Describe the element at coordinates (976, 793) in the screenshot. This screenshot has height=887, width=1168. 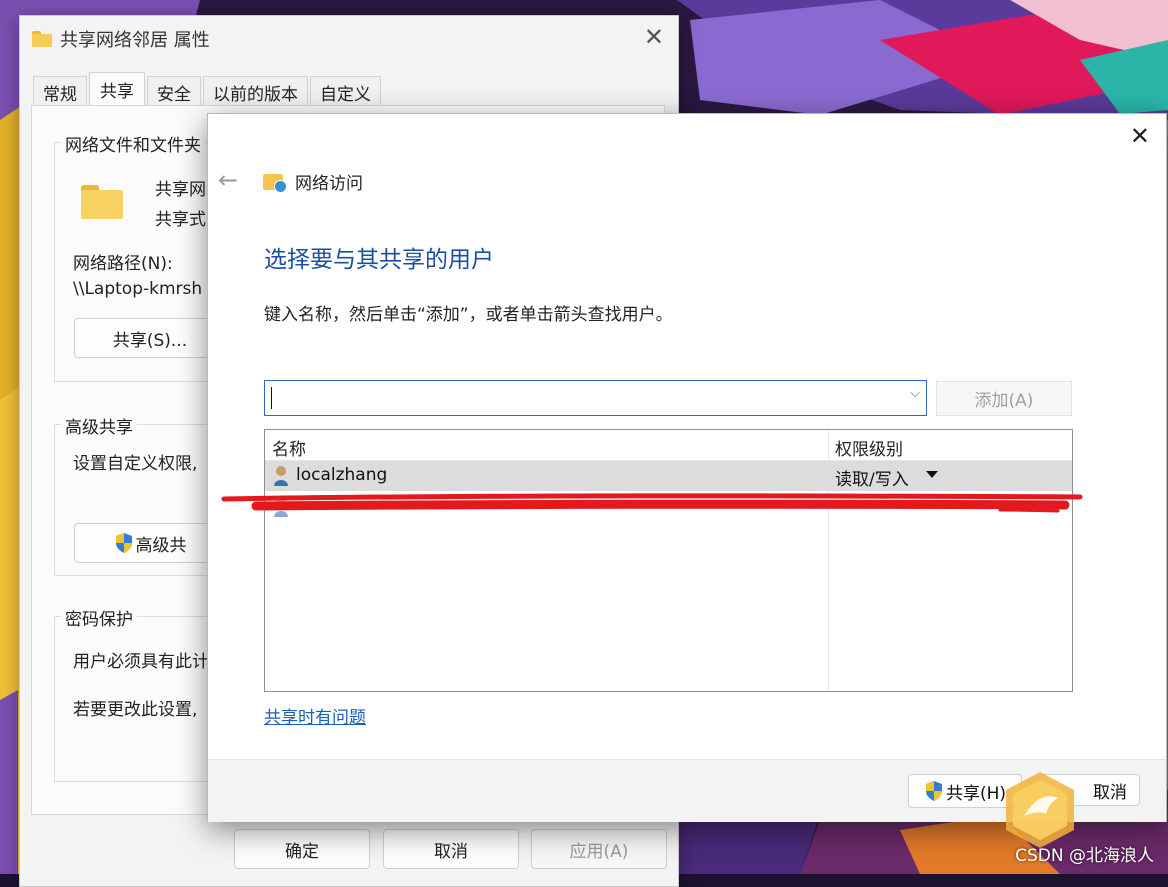
I see `share-confirm-label: 共享(H)` at that location.